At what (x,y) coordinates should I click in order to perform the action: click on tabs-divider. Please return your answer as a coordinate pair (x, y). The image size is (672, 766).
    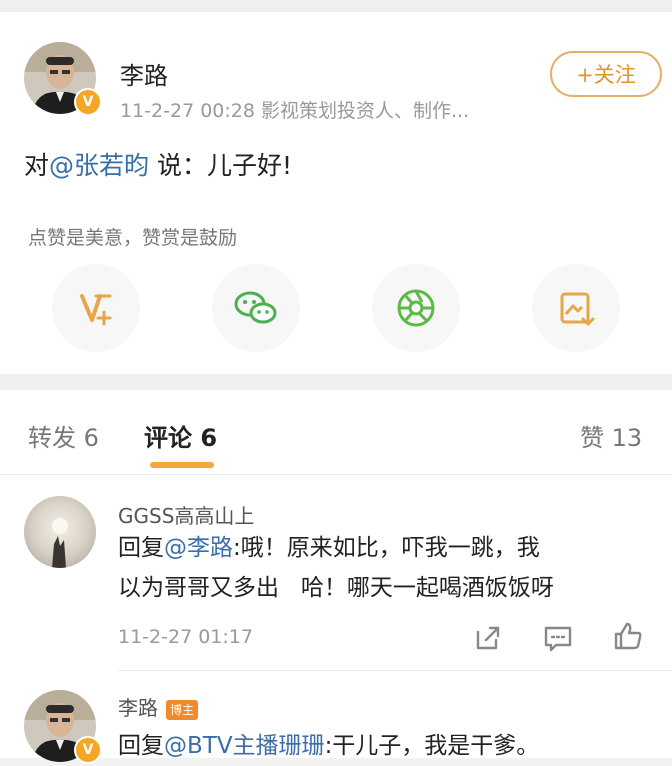
    Looking at the image, I should click on (336, 474).